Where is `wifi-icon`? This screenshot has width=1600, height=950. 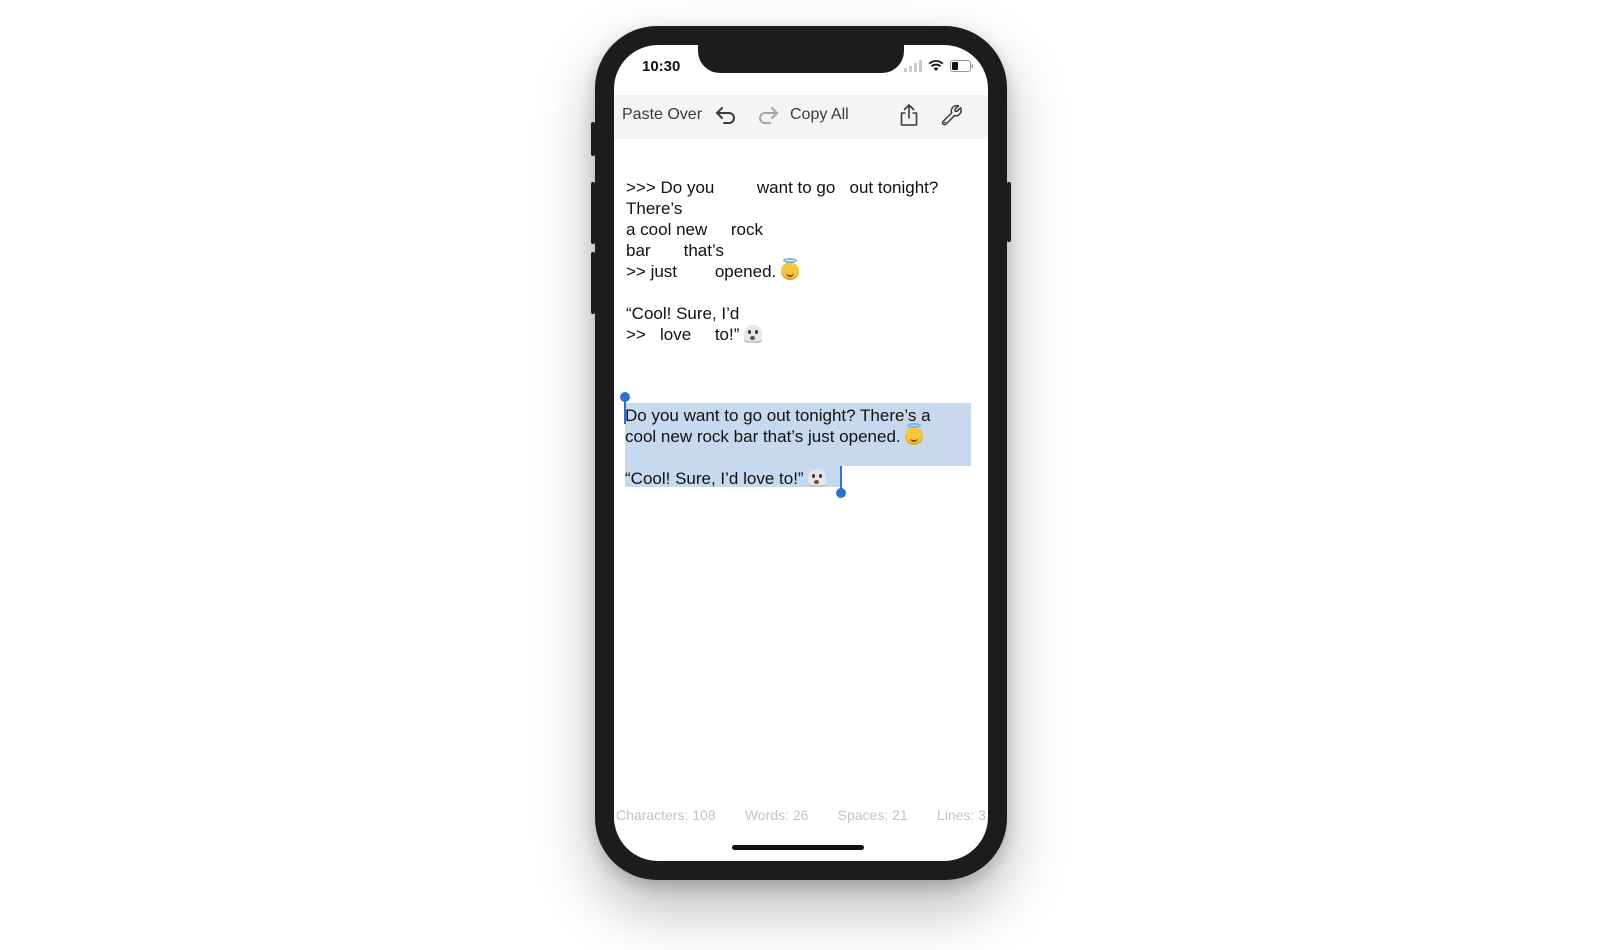
wifi-icon is located at coordinates (936, 65).